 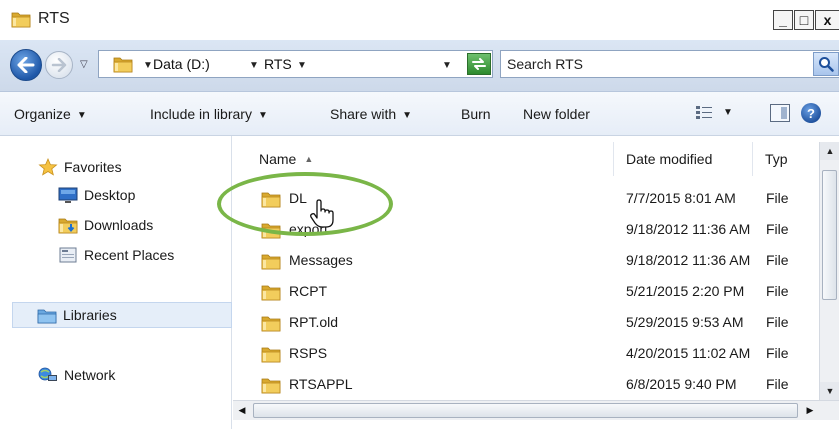 What do you see at coordinates (525, 410) in the screenshot?
I see `horizontal-scroll-thumb` at bounding box center [525, 410].